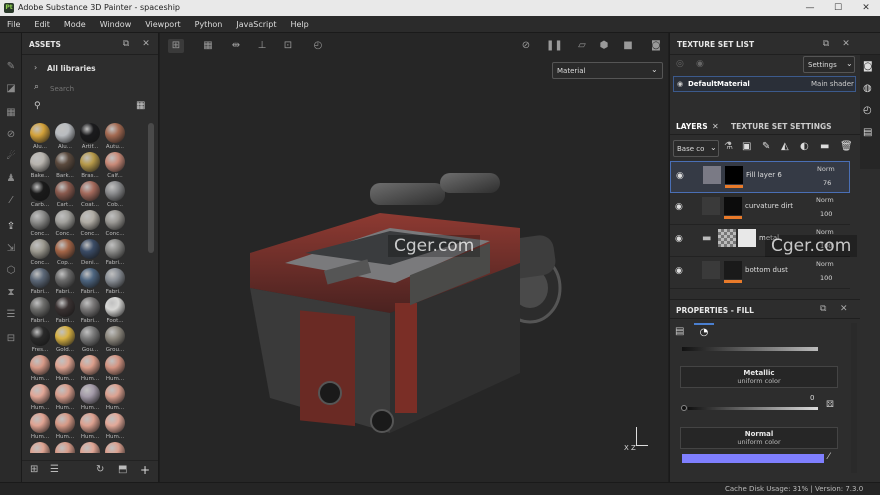 This screenshot has height=495, width=880. I want to click on menu-edit: Edit, so click(42, 24).